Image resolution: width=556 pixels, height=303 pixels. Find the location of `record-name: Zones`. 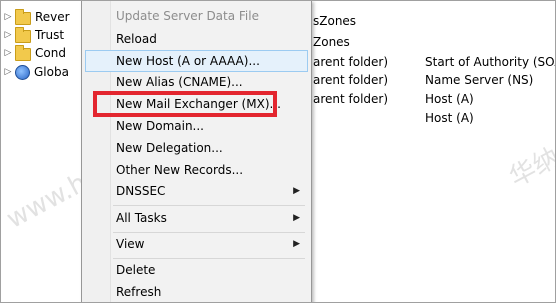

record-name: Zones is located at coordinates (331, 42).